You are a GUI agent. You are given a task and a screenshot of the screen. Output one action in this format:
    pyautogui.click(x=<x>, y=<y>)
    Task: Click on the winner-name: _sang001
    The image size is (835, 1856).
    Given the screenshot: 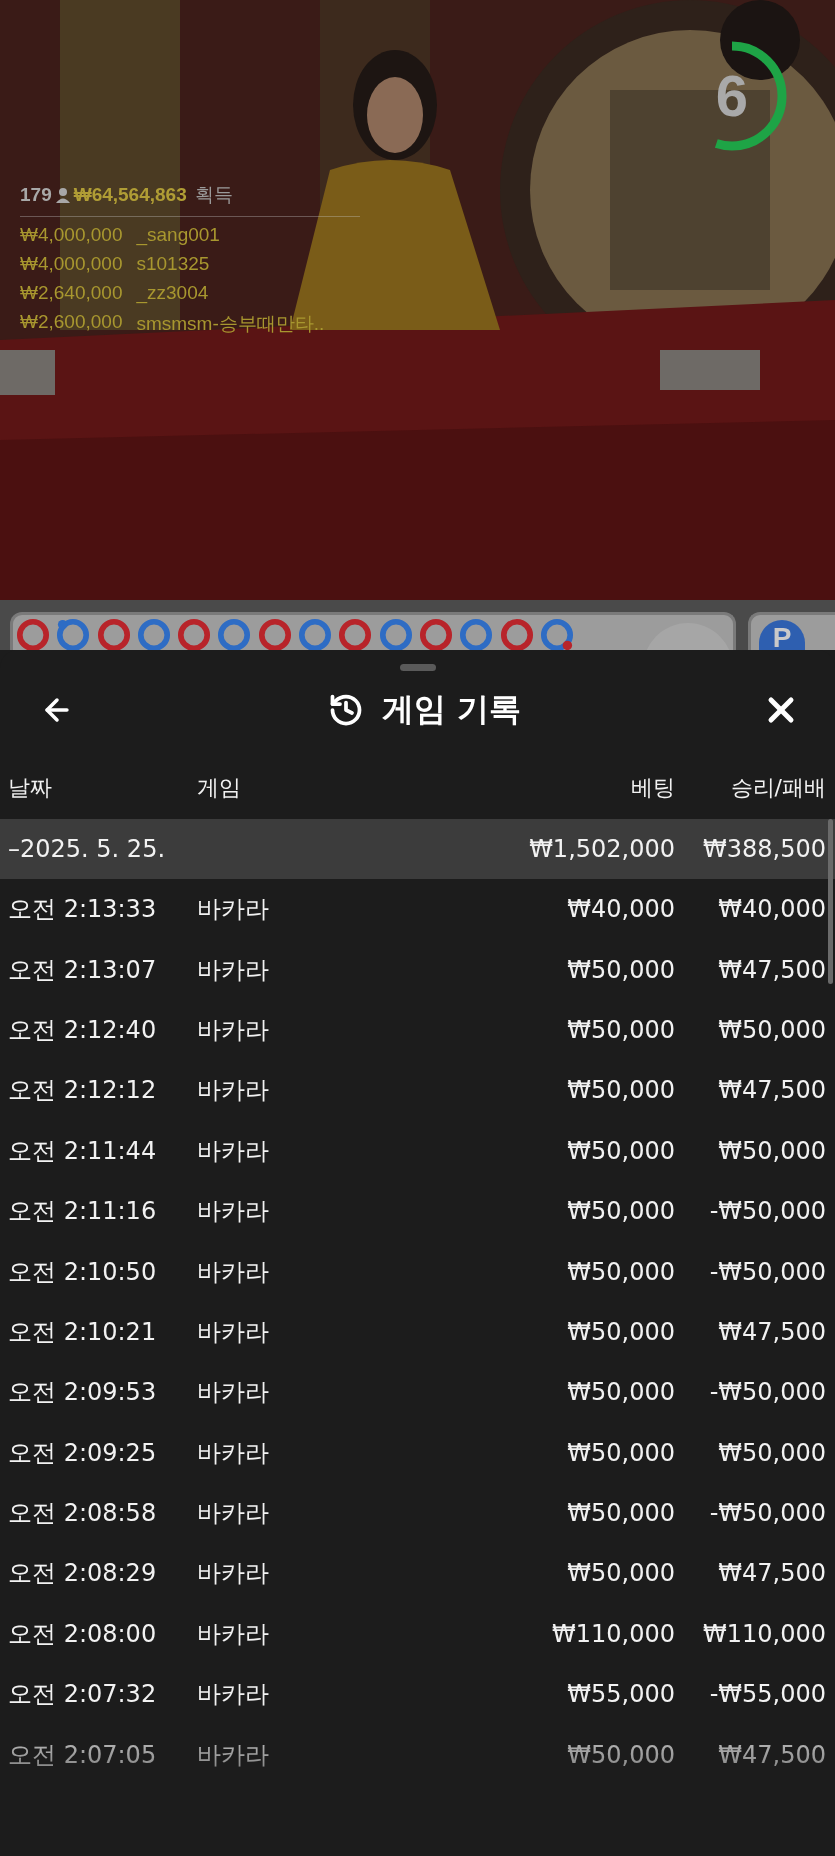 What is the action you would take?
    pyautogui.click(x=178, y=235)
    